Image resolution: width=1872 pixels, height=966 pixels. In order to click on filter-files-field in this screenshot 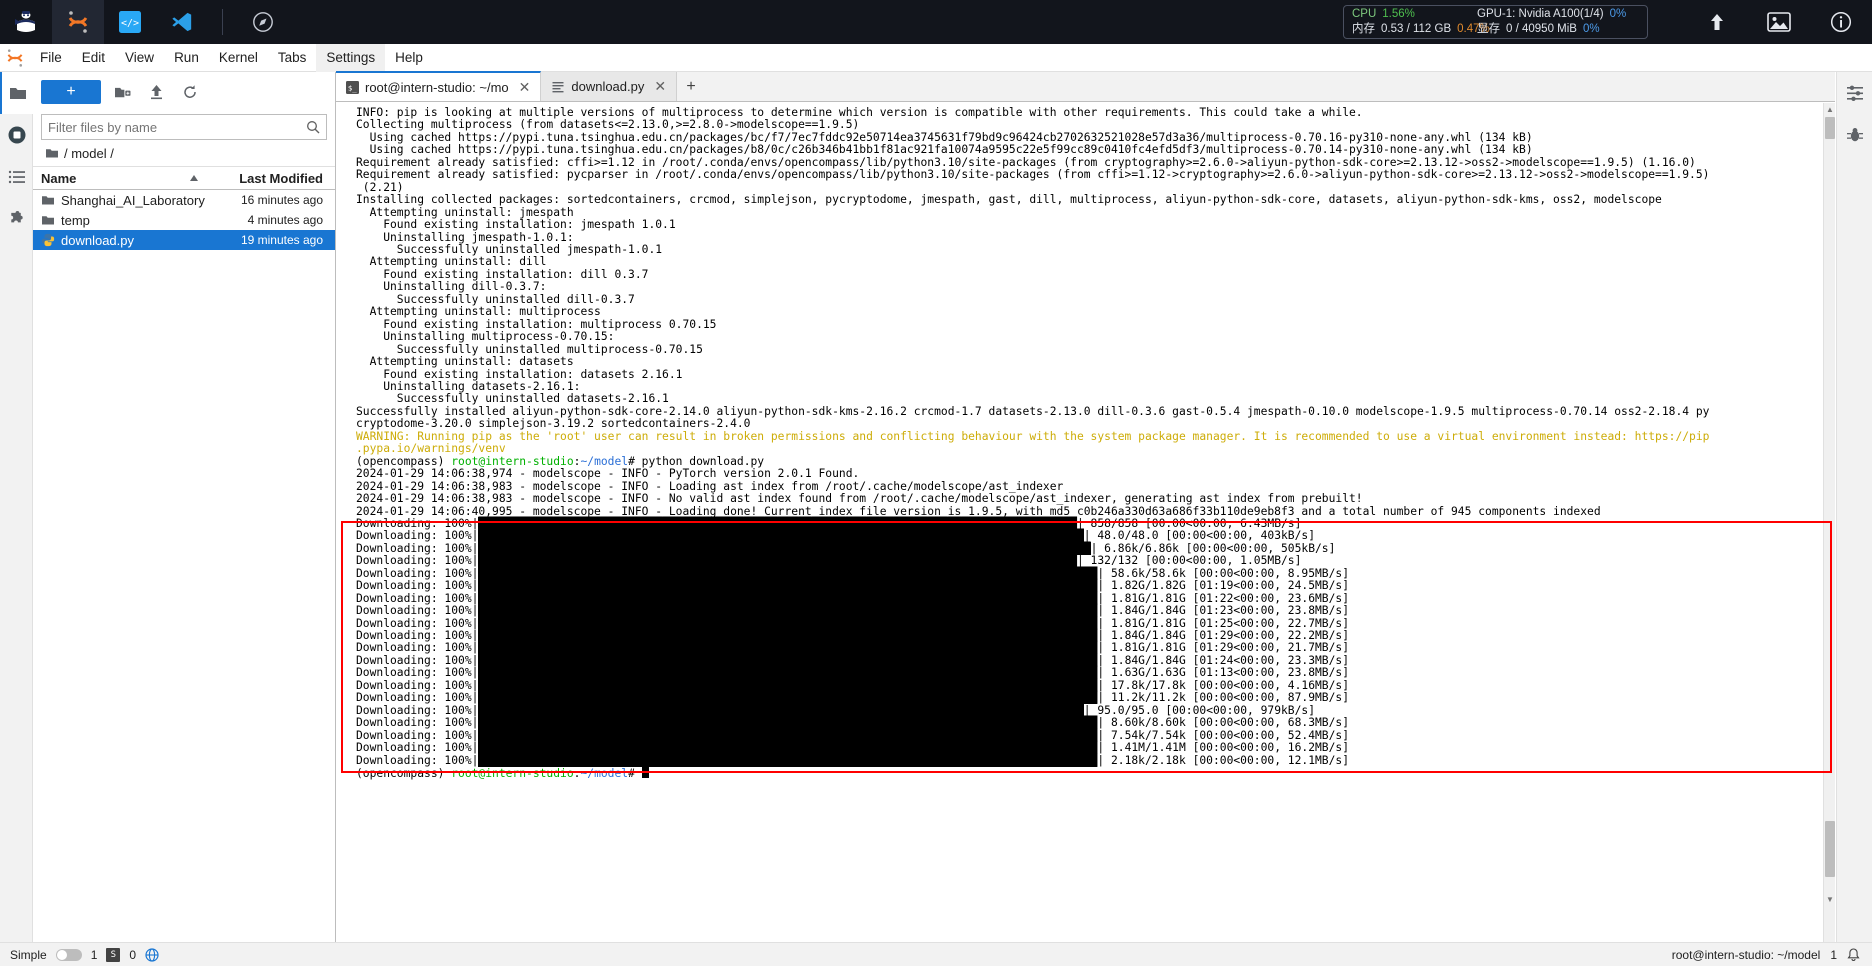, I will do `click(184, 127)`.